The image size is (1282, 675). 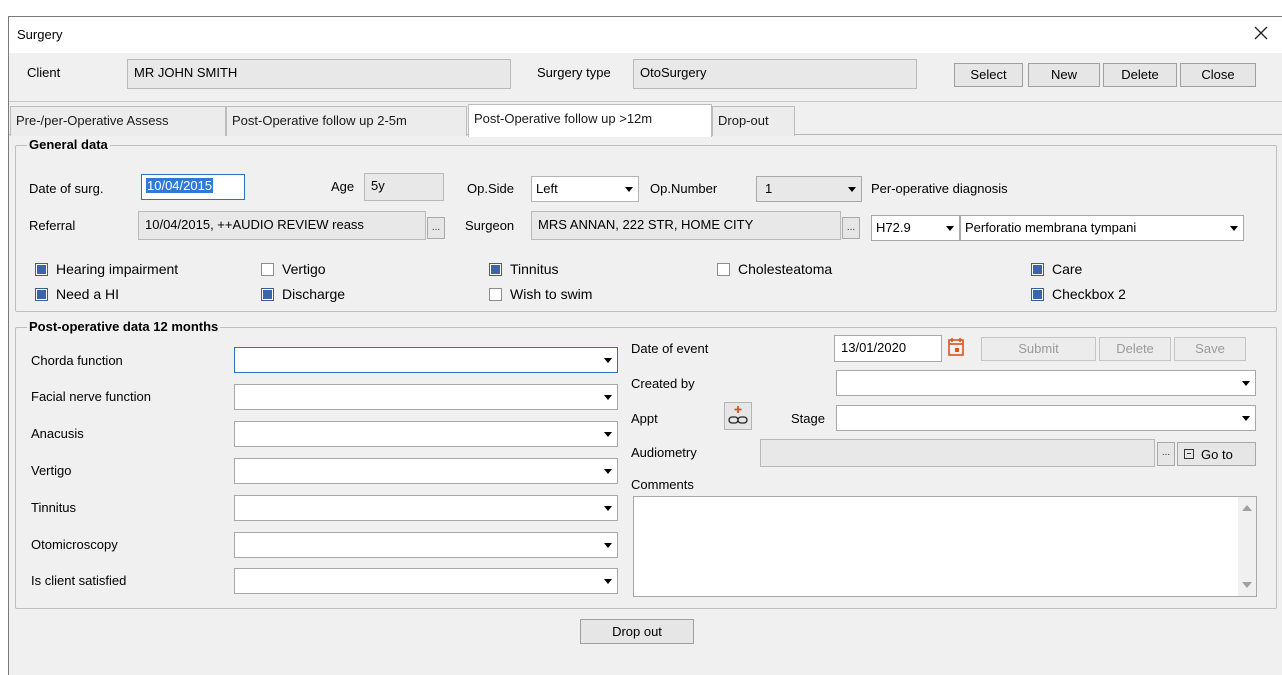 What do you see at coordinates (426, 471) in the screenshot?
I see `vertigo-select` at bounding box center [426, 471].